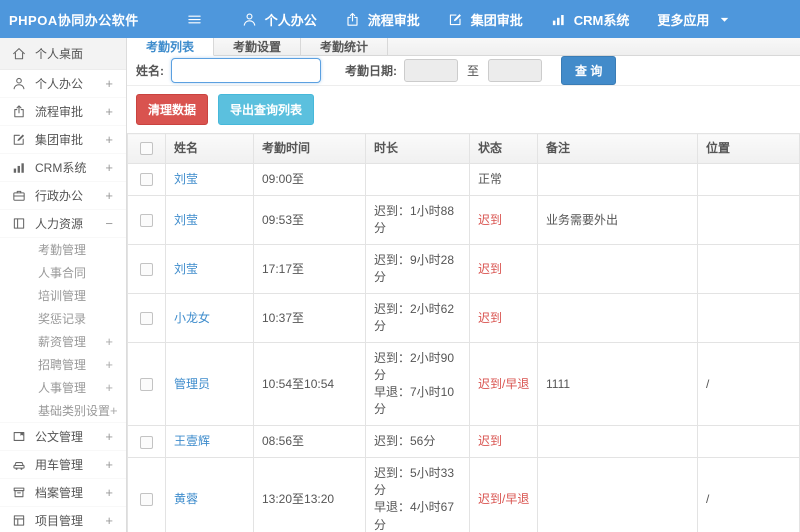  What do you see at coordinates (456, 19) in the screenshot?
I see `edit-icon` at bounding box center [456, 19].